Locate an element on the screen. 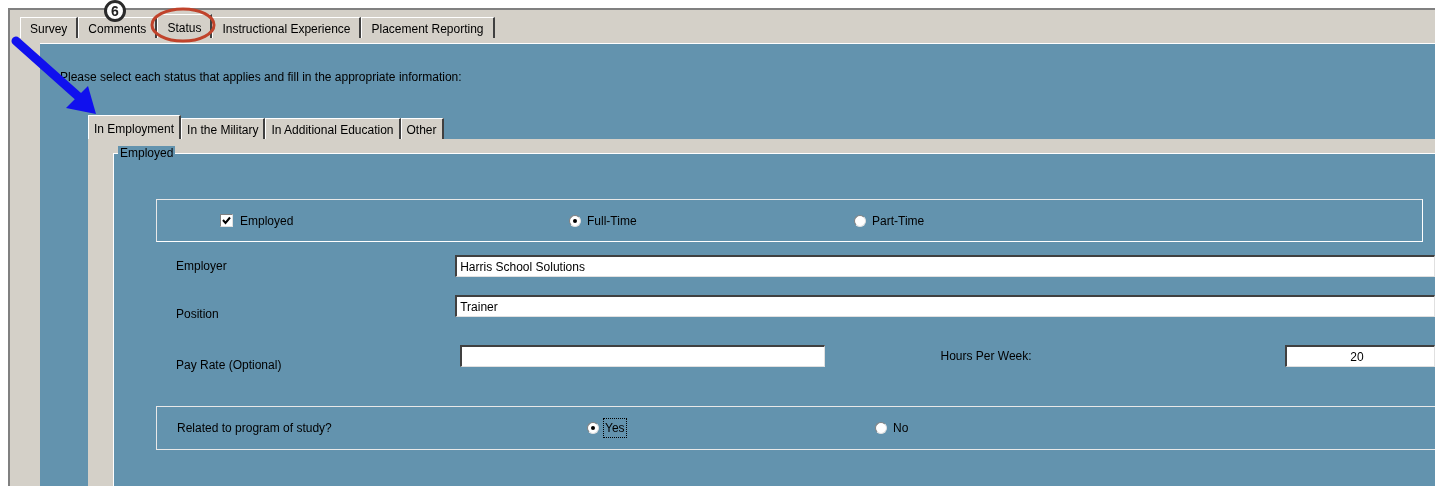 The image size is (1435, 486). highlight-ellipse is located at coordinates (183, 25).